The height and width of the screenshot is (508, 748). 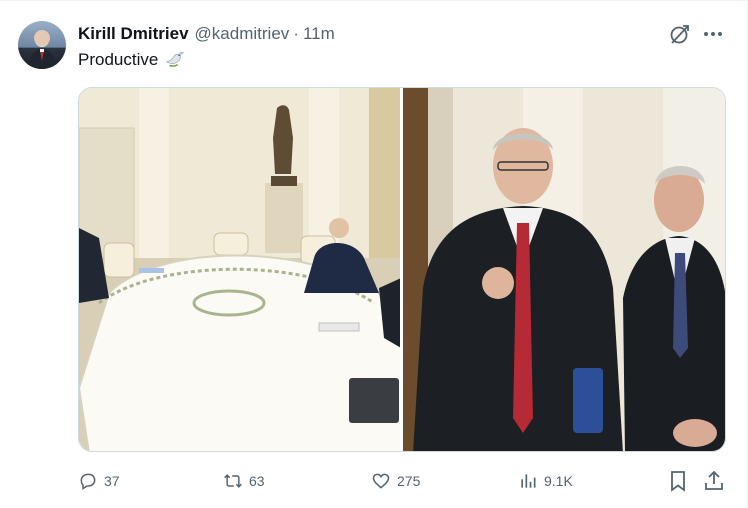 What do you see at coordinates (714, 481) in the screenshot?
I see `share-icon` at bounding box center [714, 481].